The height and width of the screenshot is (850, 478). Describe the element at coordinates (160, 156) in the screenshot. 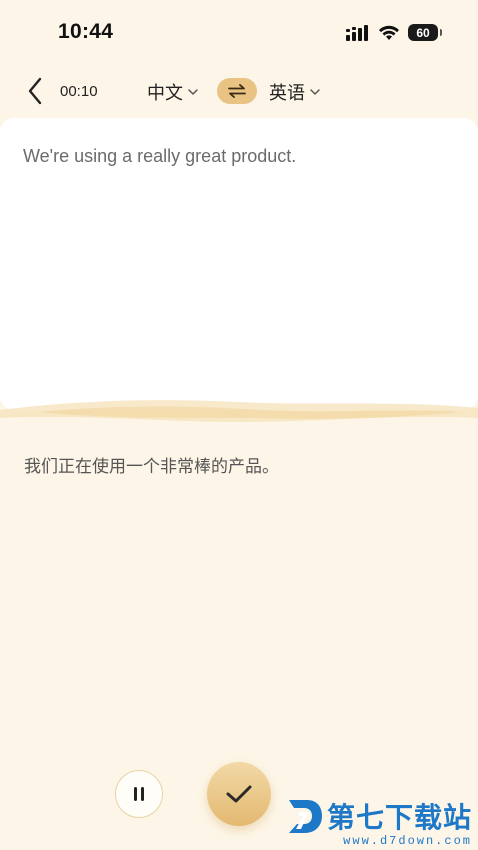

I see `source-text: We're using a really great product.` at that location.